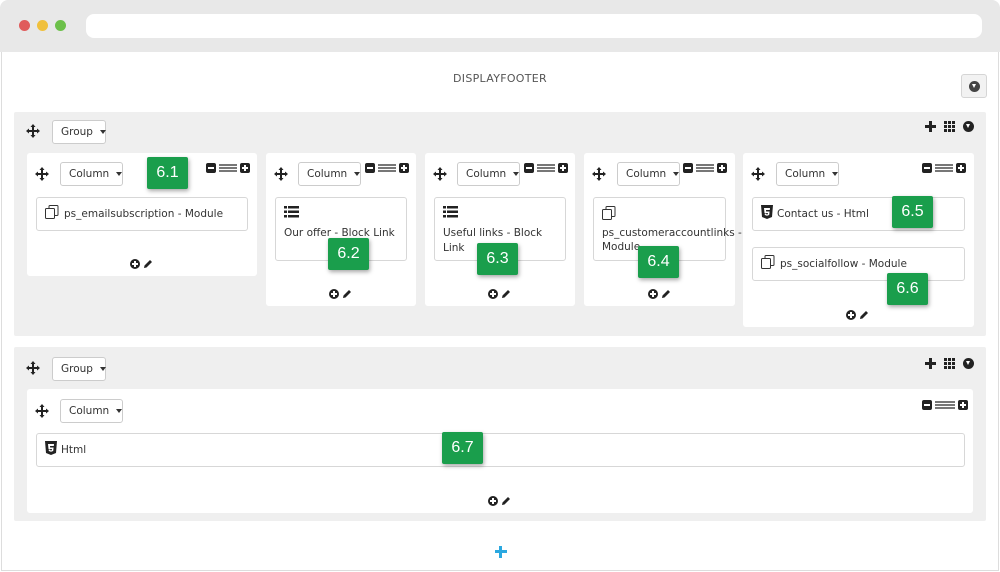  I want to click on module-label: ps_socialfollow - Module, so click(843, 263).